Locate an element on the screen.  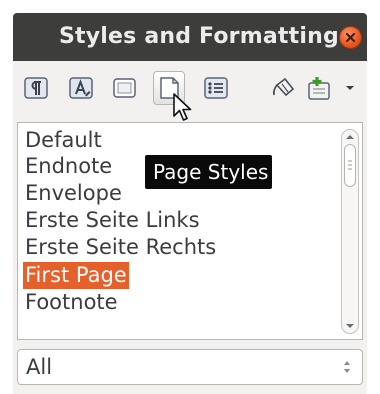
paragraph-styles-icon is located at coordinates (36, 88).